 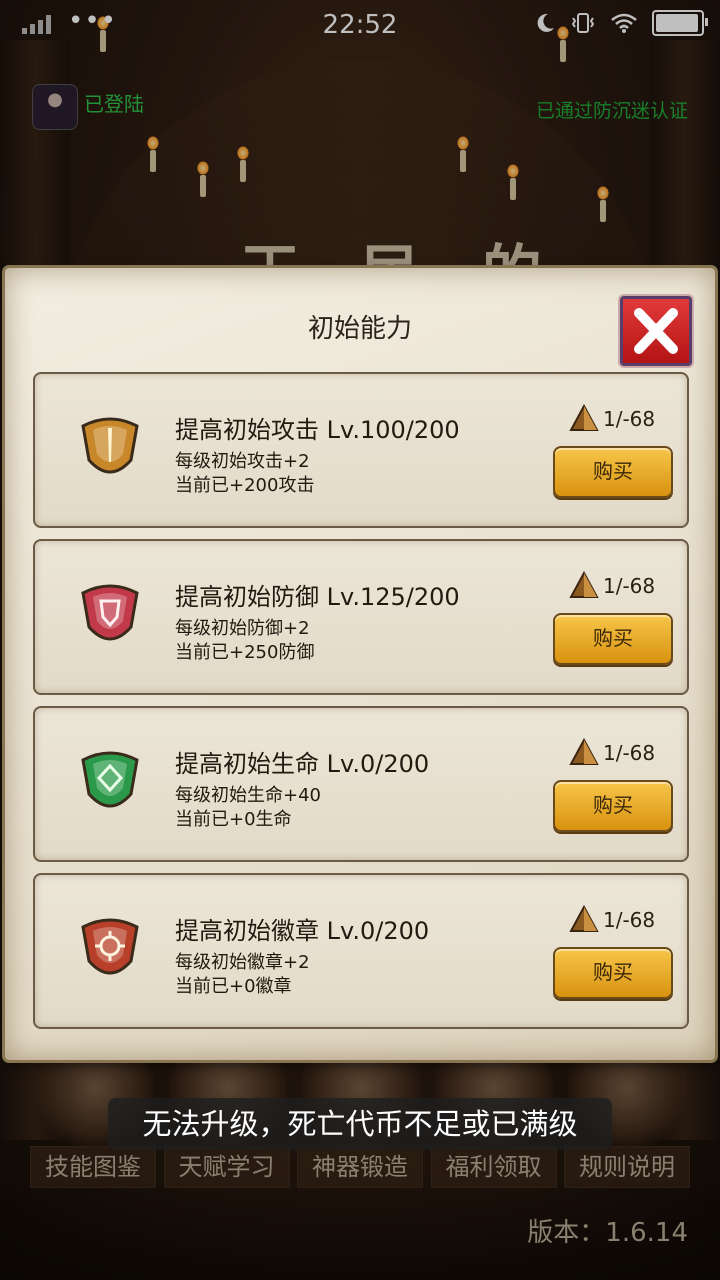 I want to click on close-icon, so click(x=656, y=331).